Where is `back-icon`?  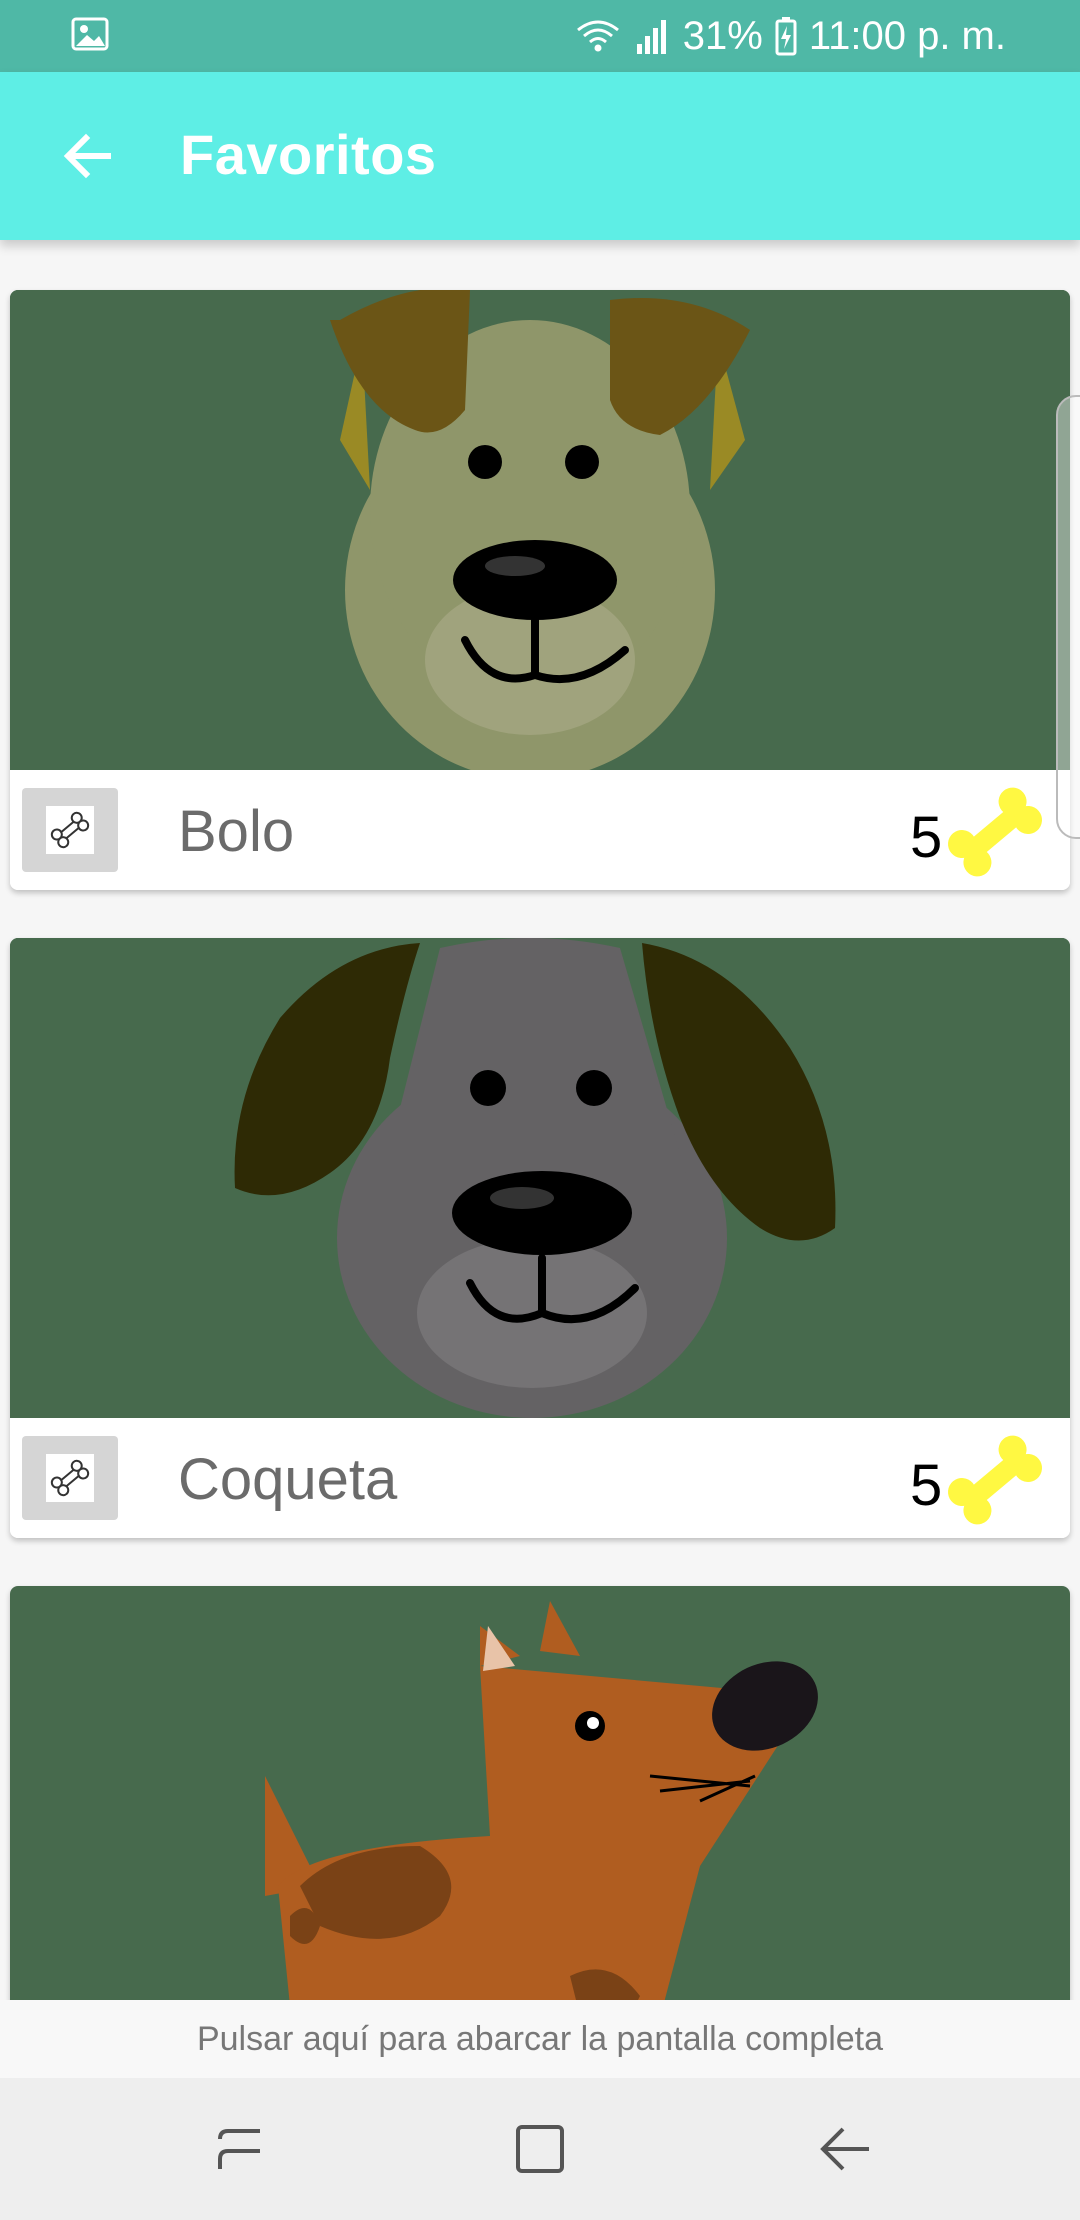
back-icon is located at coordinates (844, 2149).